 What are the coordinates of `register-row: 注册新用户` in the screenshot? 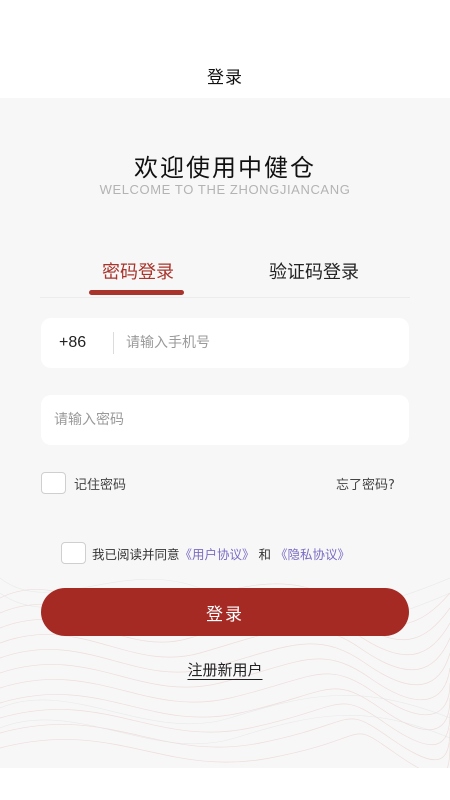 It's located at (225, 669).